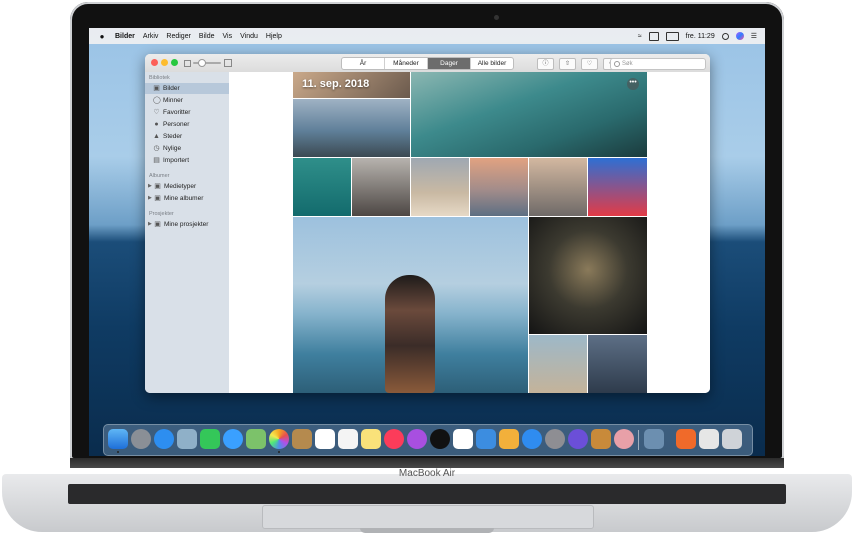 This screenshot has height=540, width=854. Describe the element at coordinates (187, 439) in the screenshot. I see `mail-icon` at that location.